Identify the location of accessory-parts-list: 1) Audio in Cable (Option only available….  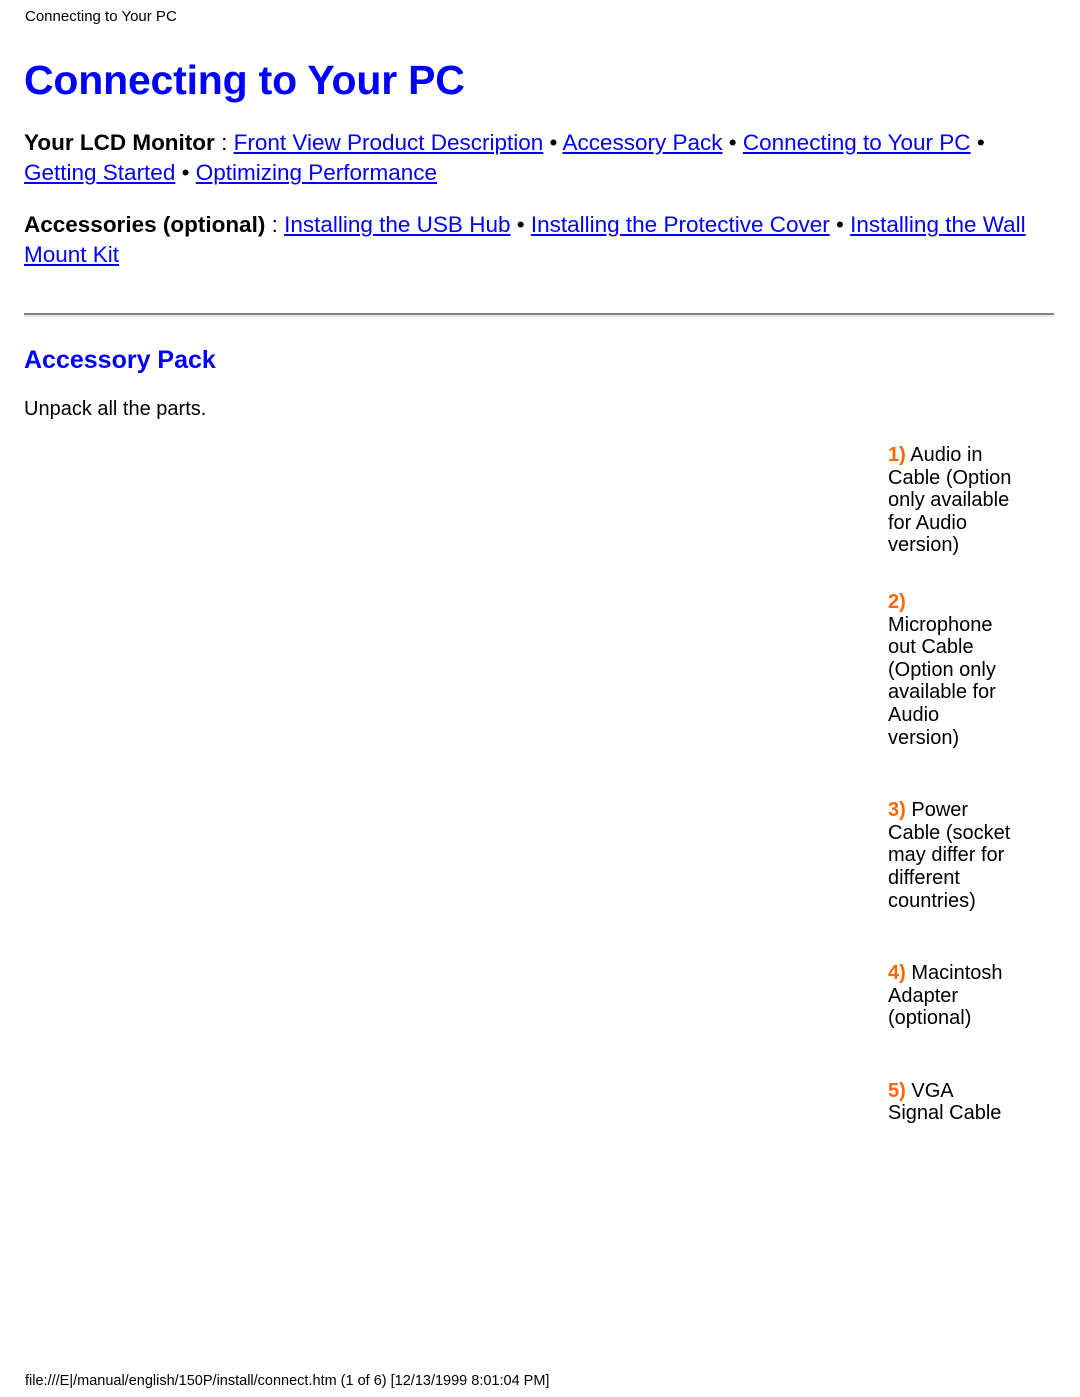
(950, 784).